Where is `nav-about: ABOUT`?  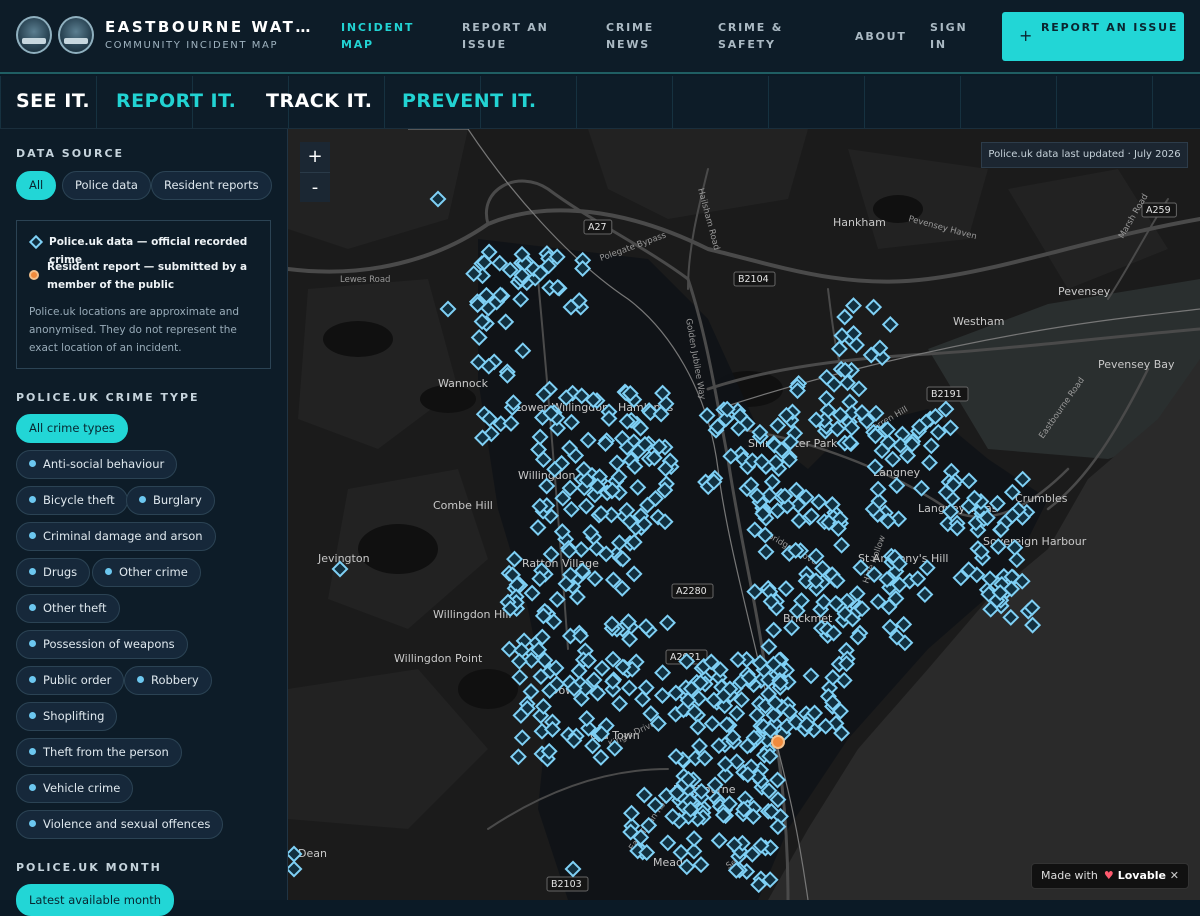 nav-about: ABOUT is located at coordinates (881, 36).